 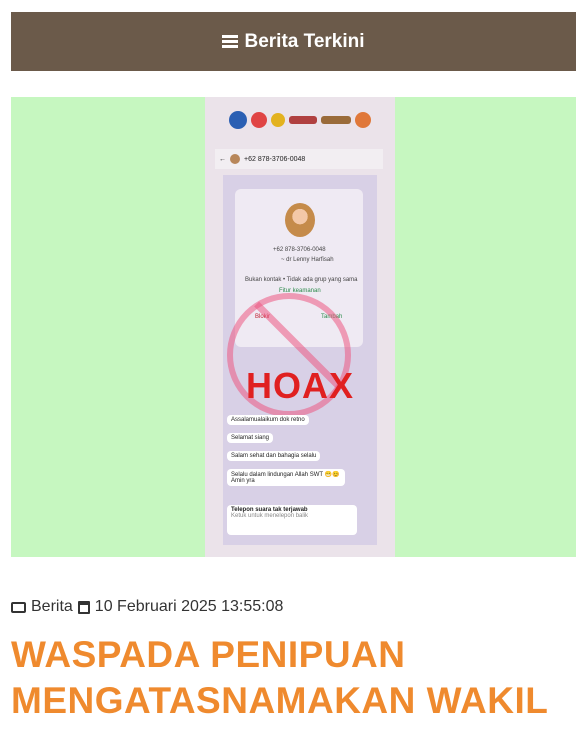 What do you see at coordinates (300, 220) in the screenshot?
I see `contact-photo` at bounding box center [300, 220].